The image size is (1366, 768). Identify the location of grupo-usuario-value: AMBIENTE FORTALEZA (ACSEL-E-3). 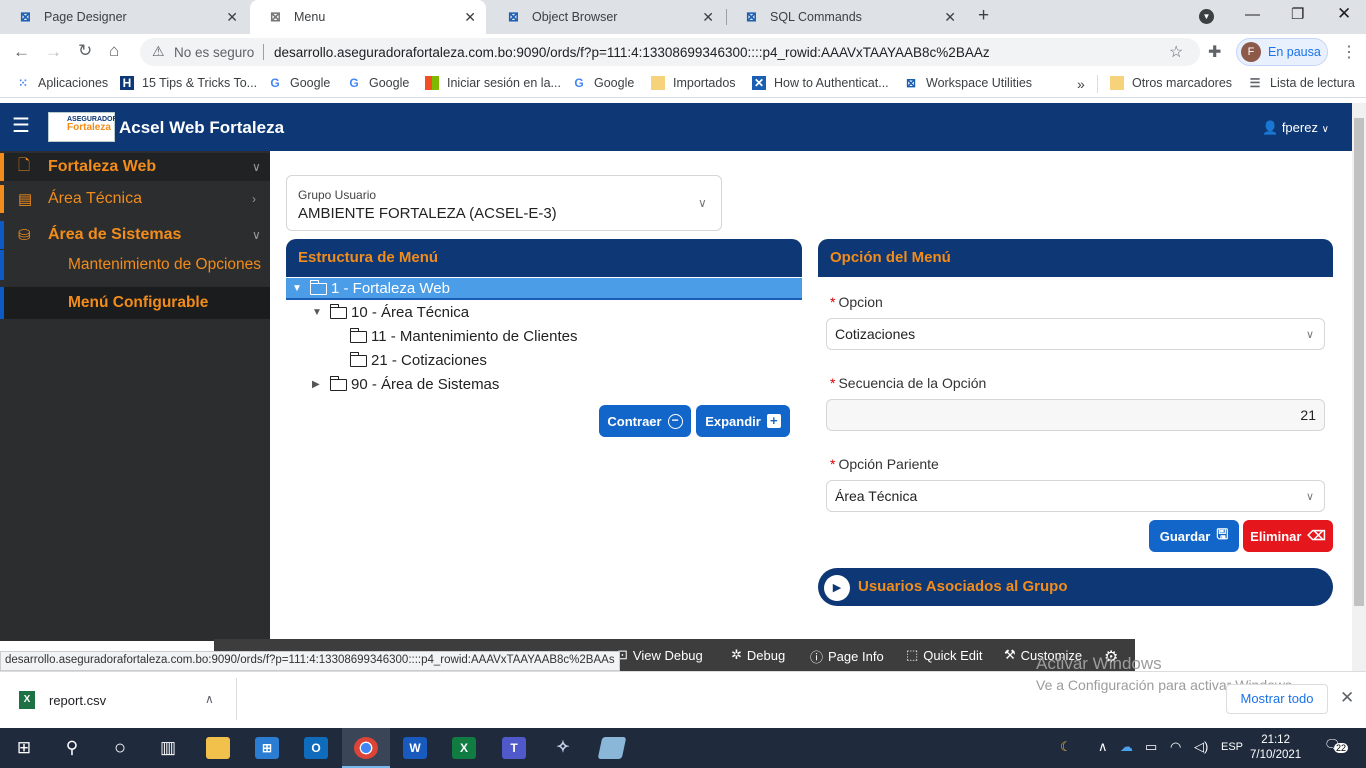
(427, 213).